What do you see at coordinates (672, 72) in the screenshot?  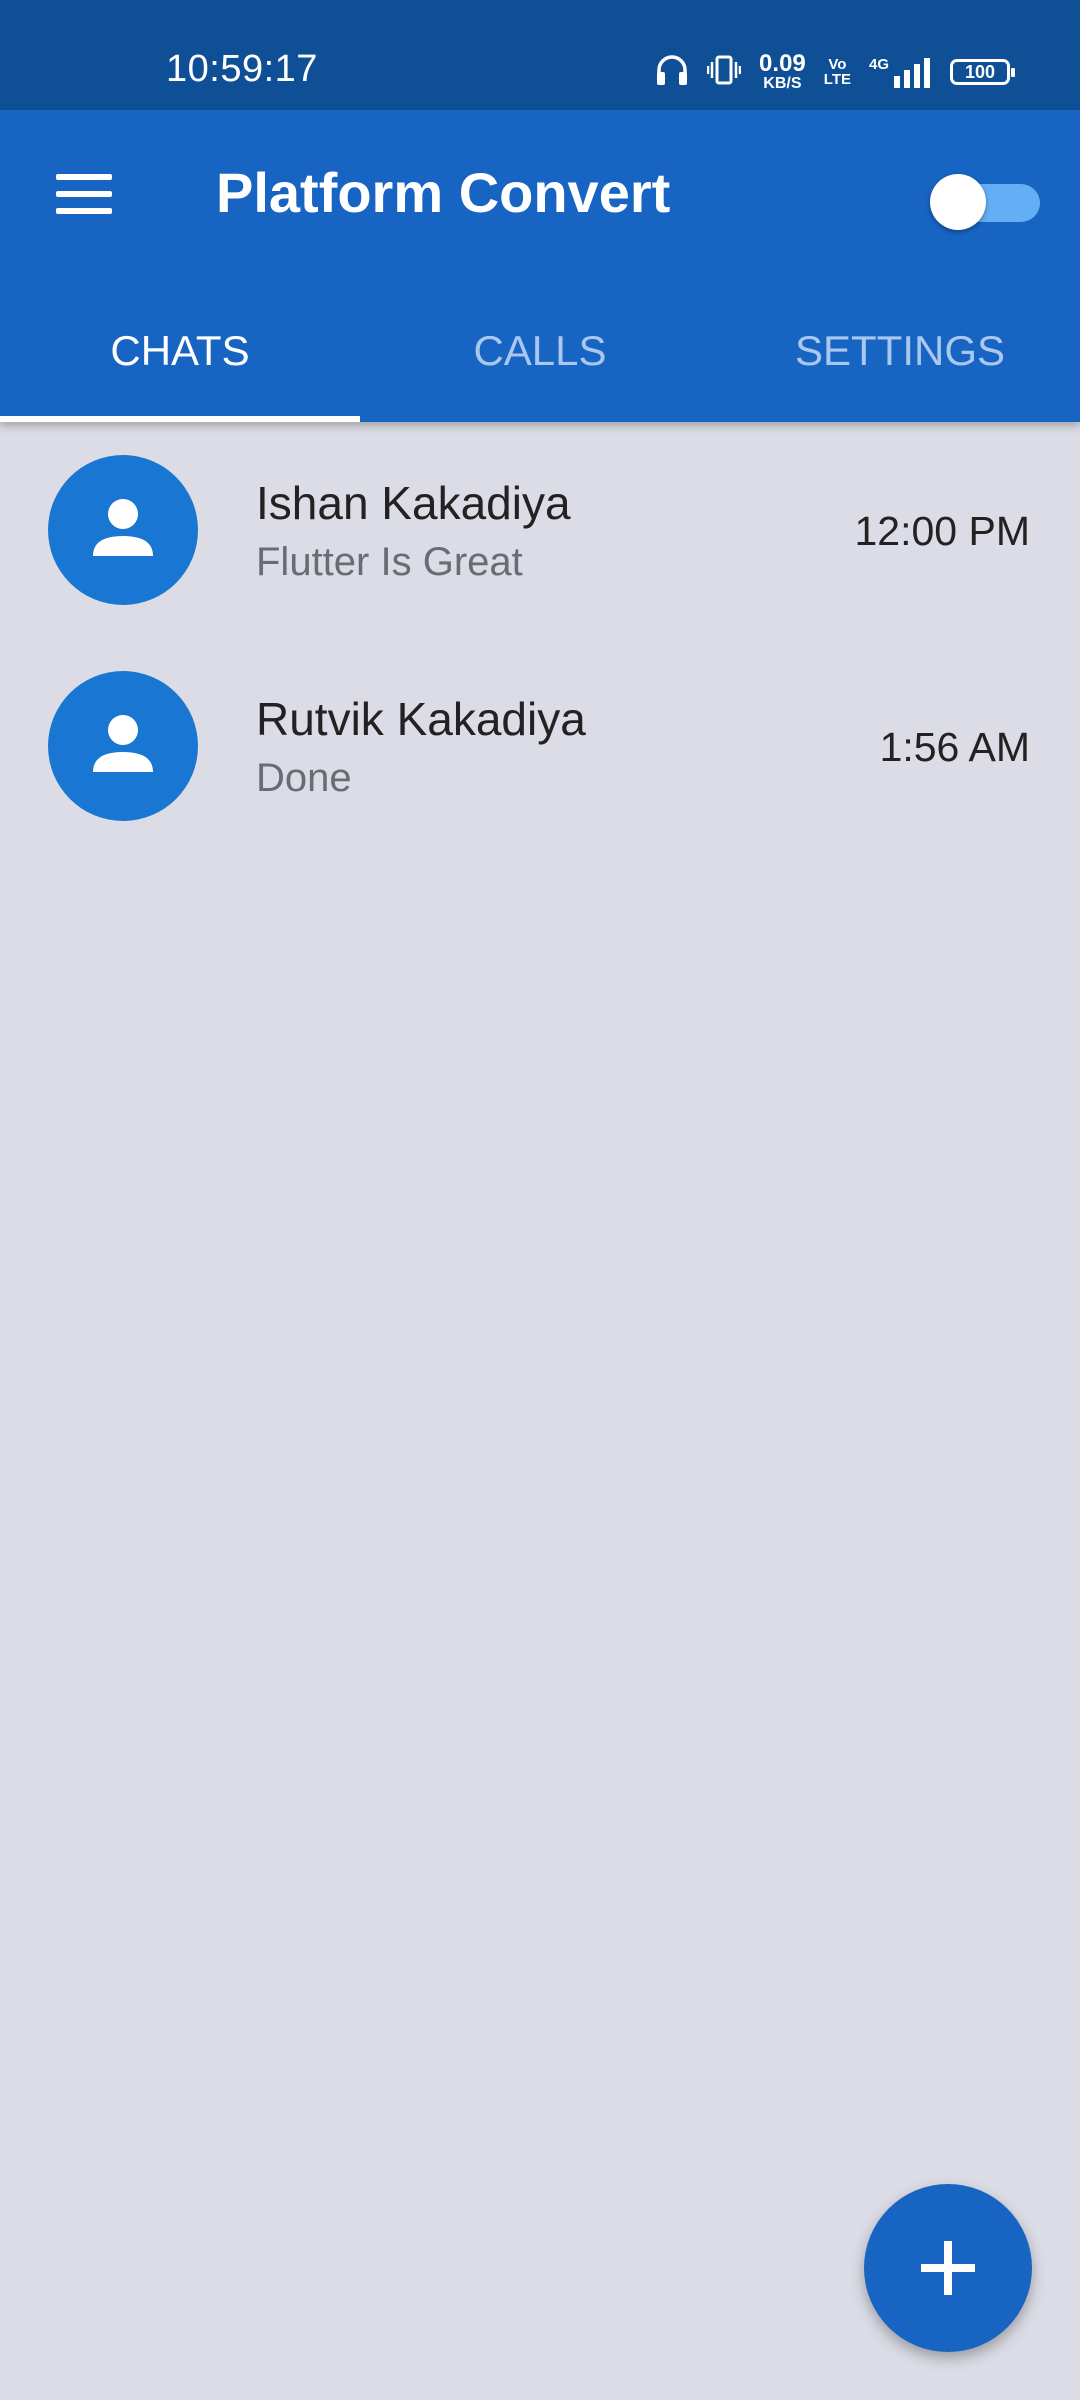 I see `headphones-icon` at bounding box center [672, 72].